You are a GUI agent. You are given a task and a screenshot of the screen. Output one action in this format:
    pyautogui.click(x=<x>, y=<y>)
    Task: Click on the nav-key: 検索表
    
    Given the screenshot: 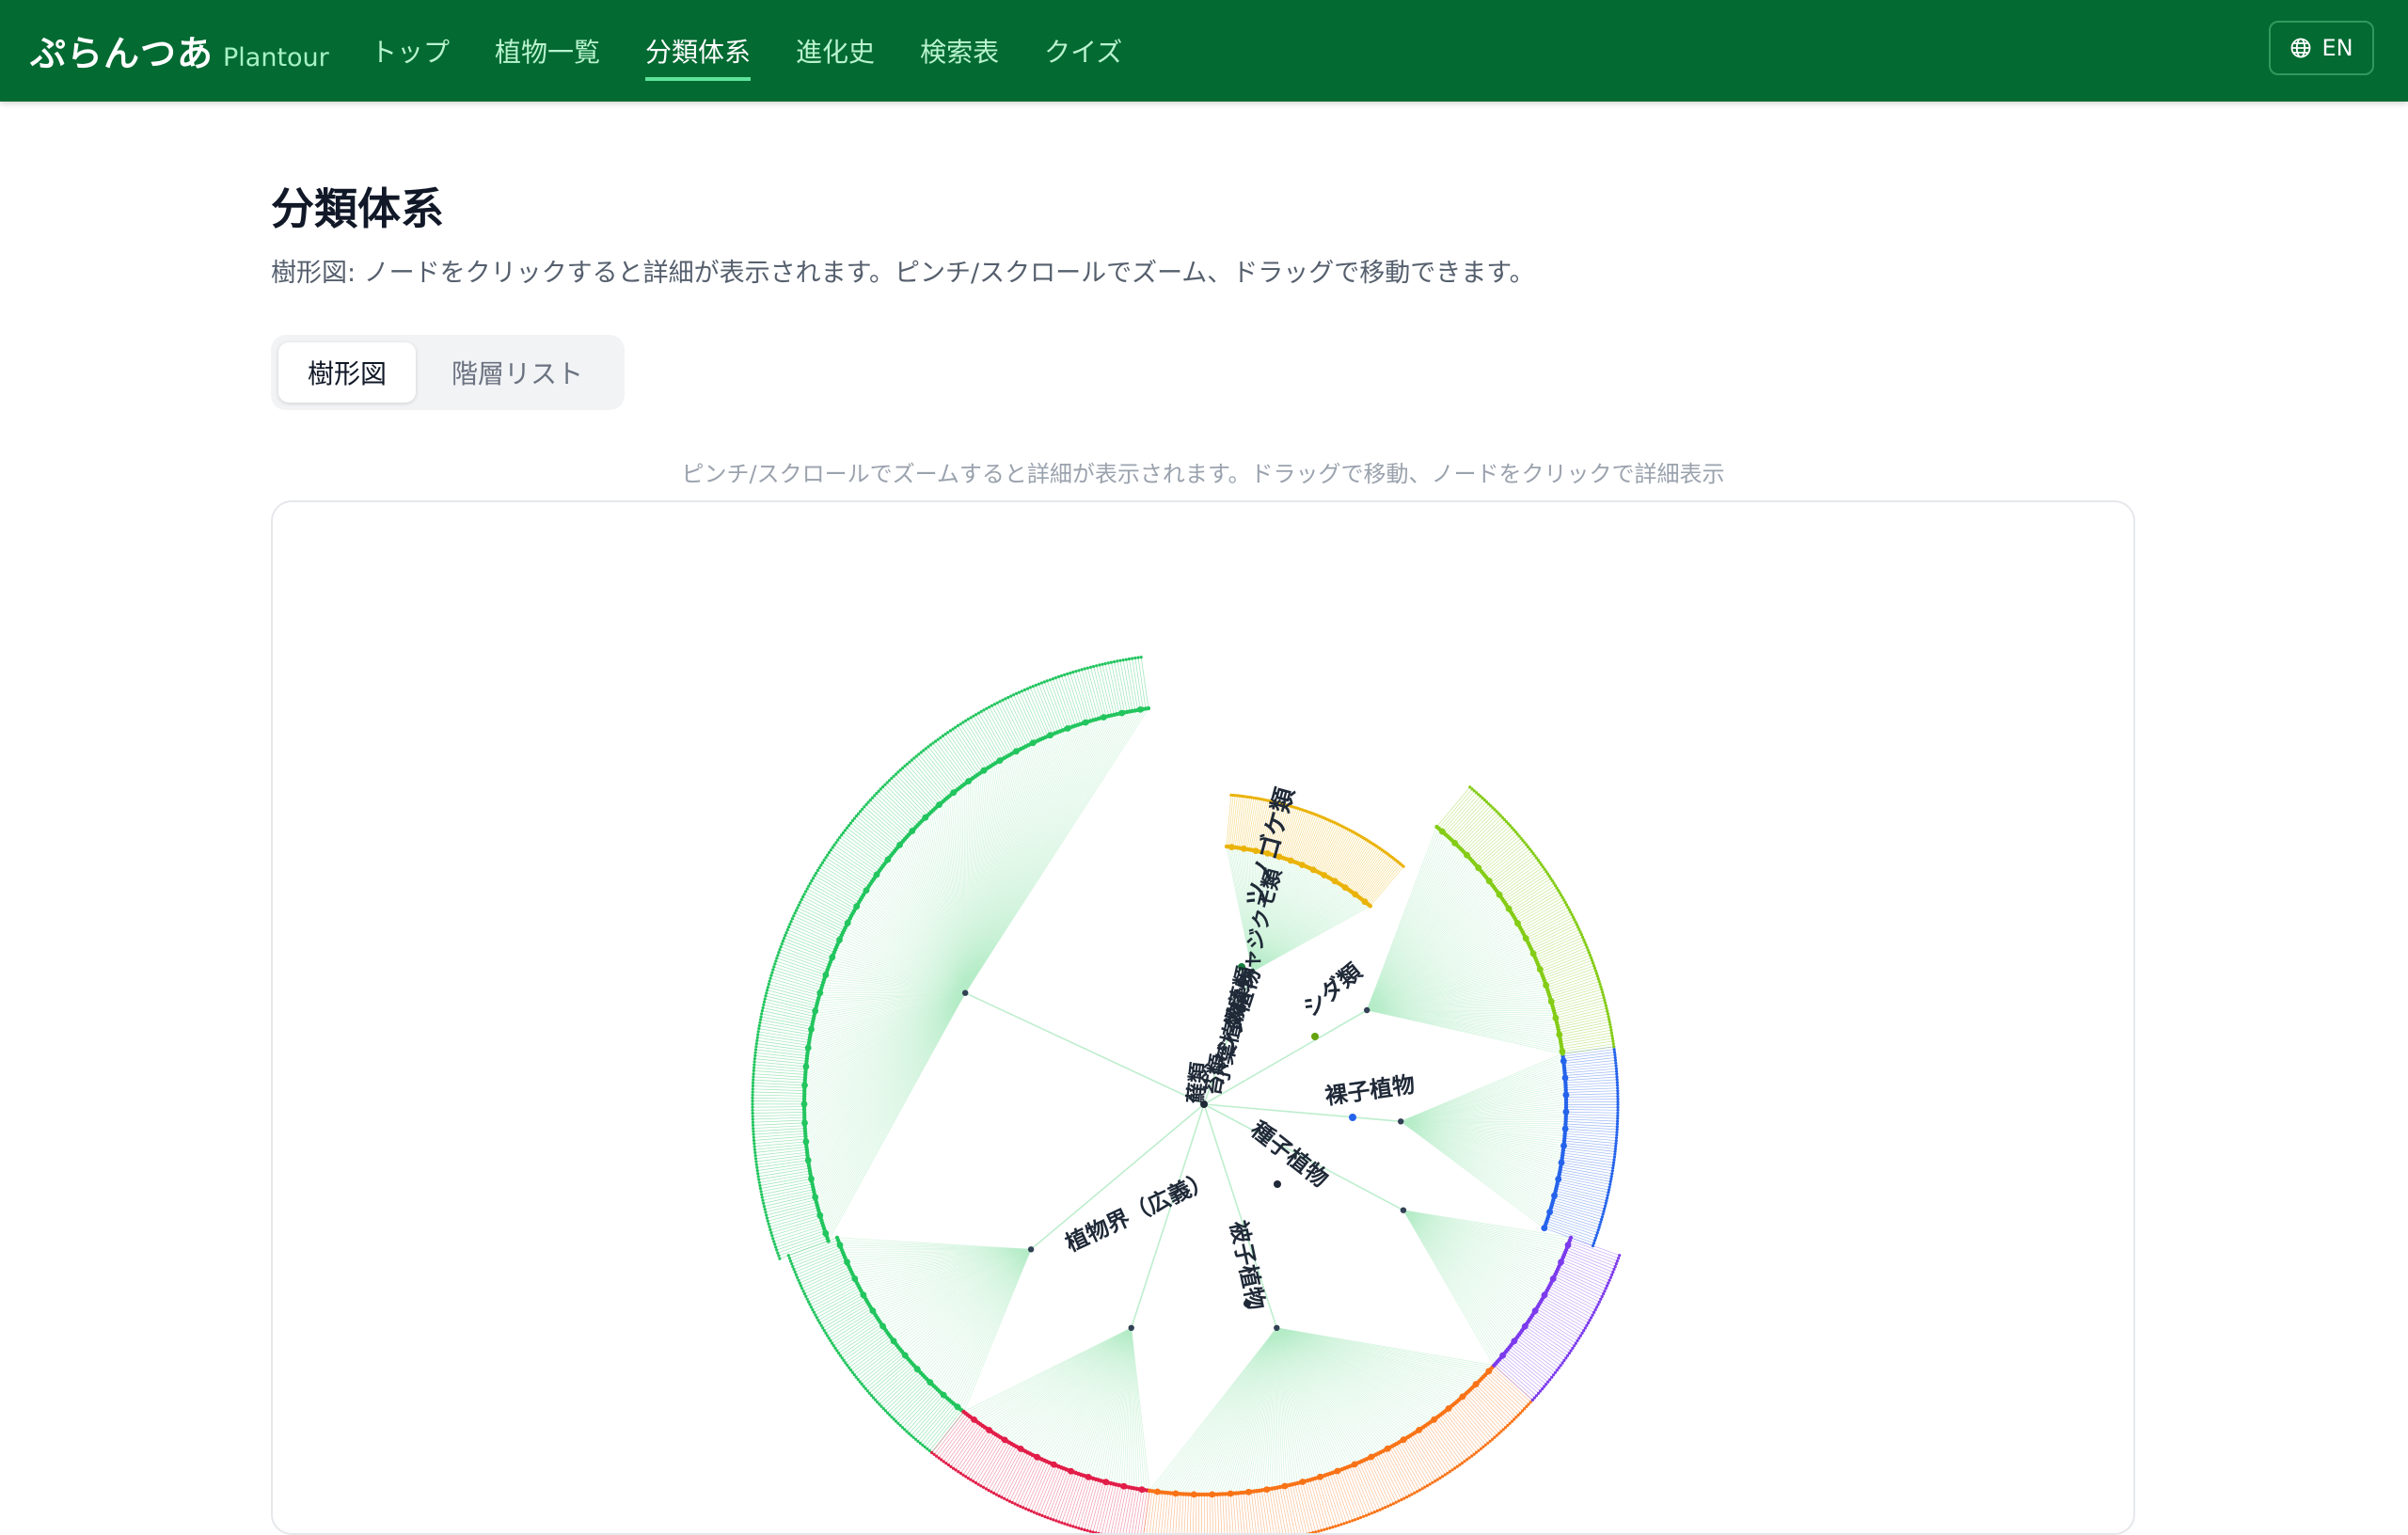 What is the action you would take?
    pyautogui.click(x=960, y=56)
    